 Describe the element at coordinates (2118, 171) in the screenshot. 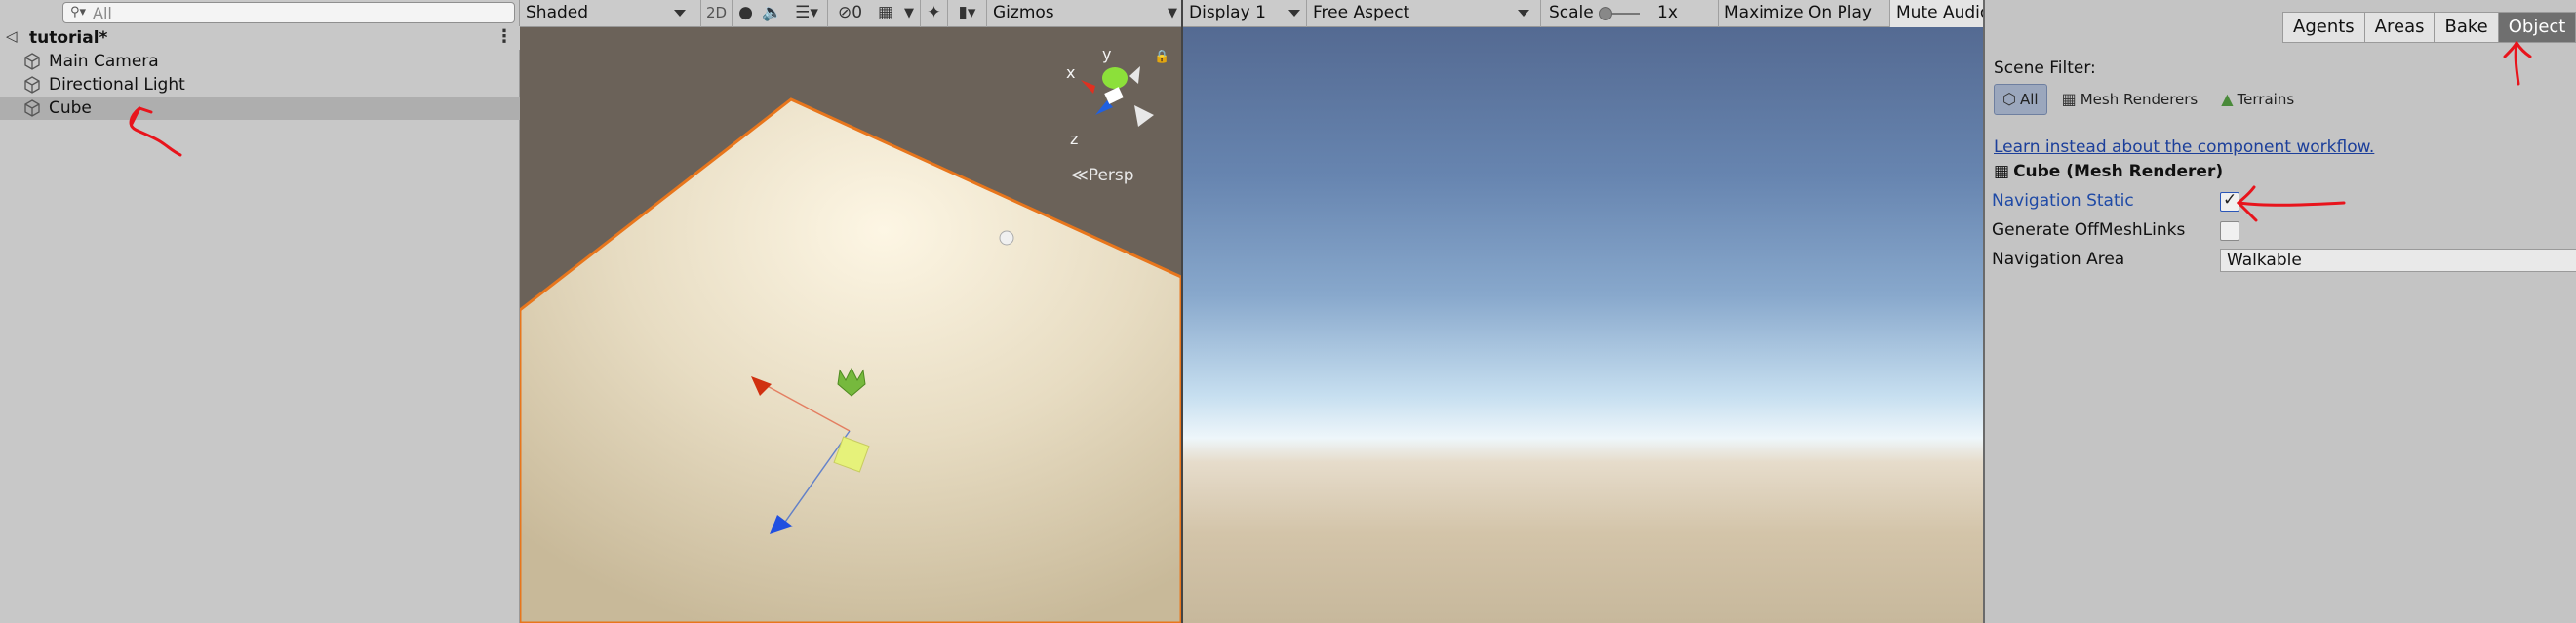

I see `component-title: Cube (Mesh Renderer)` at that location.